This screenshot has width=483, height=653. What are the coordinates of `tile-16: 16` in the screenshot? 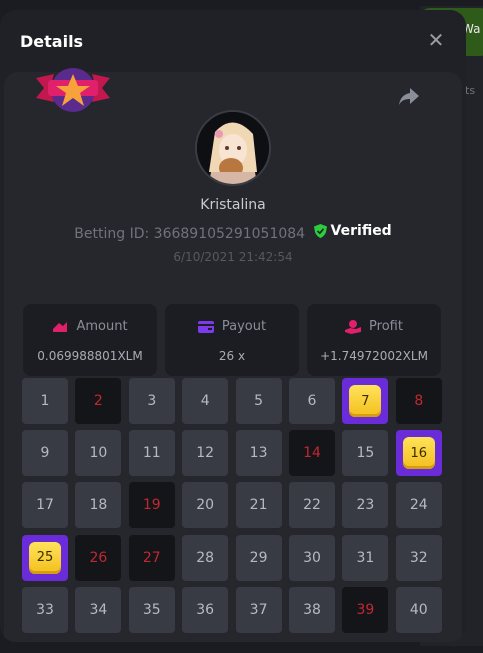 It's located at (418, 453).